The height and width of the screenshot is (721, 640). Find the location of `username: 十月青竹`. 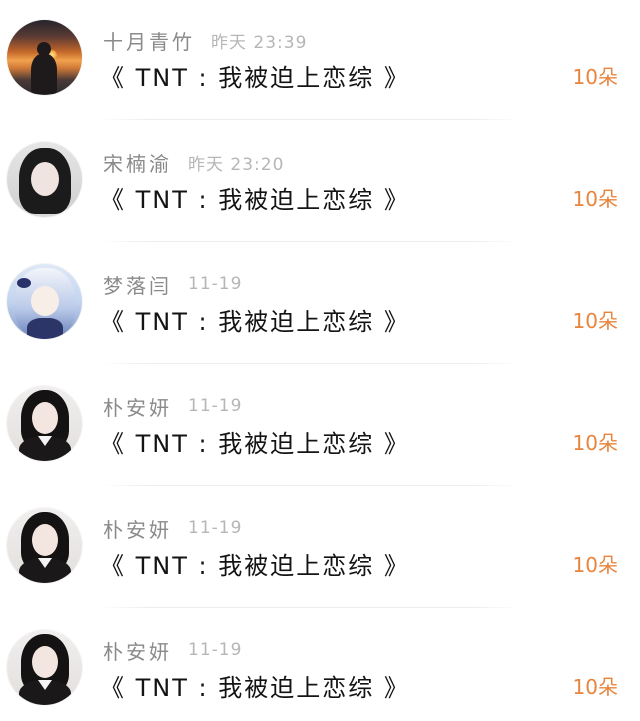

username: 十月青竹 is located at coordinates (149, 40).